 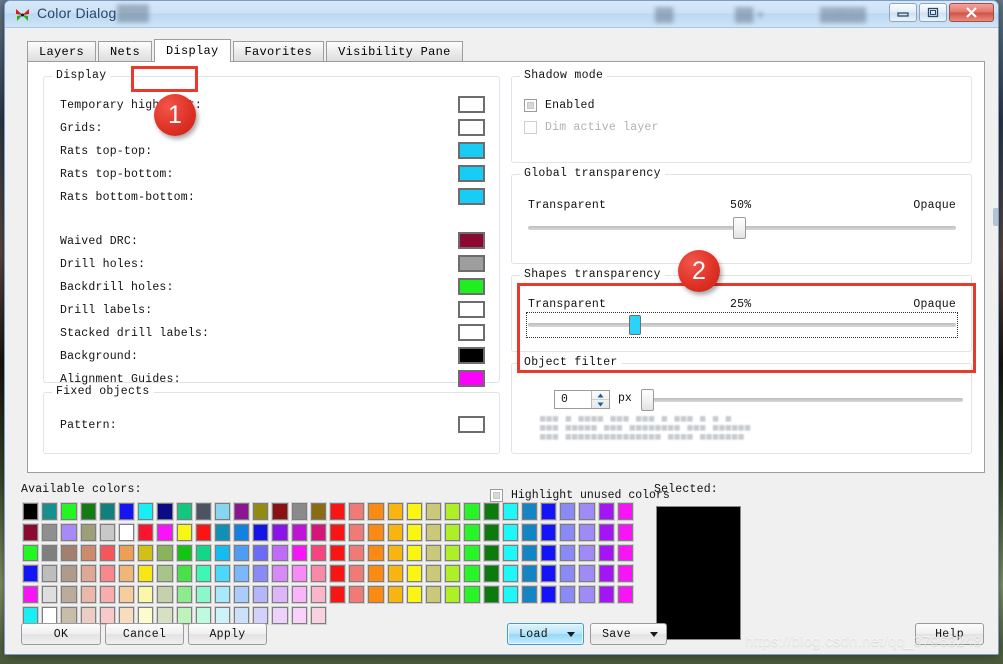 I want to click on color-swatch-rats-bottom-bottom, so click(x=471, y=196).